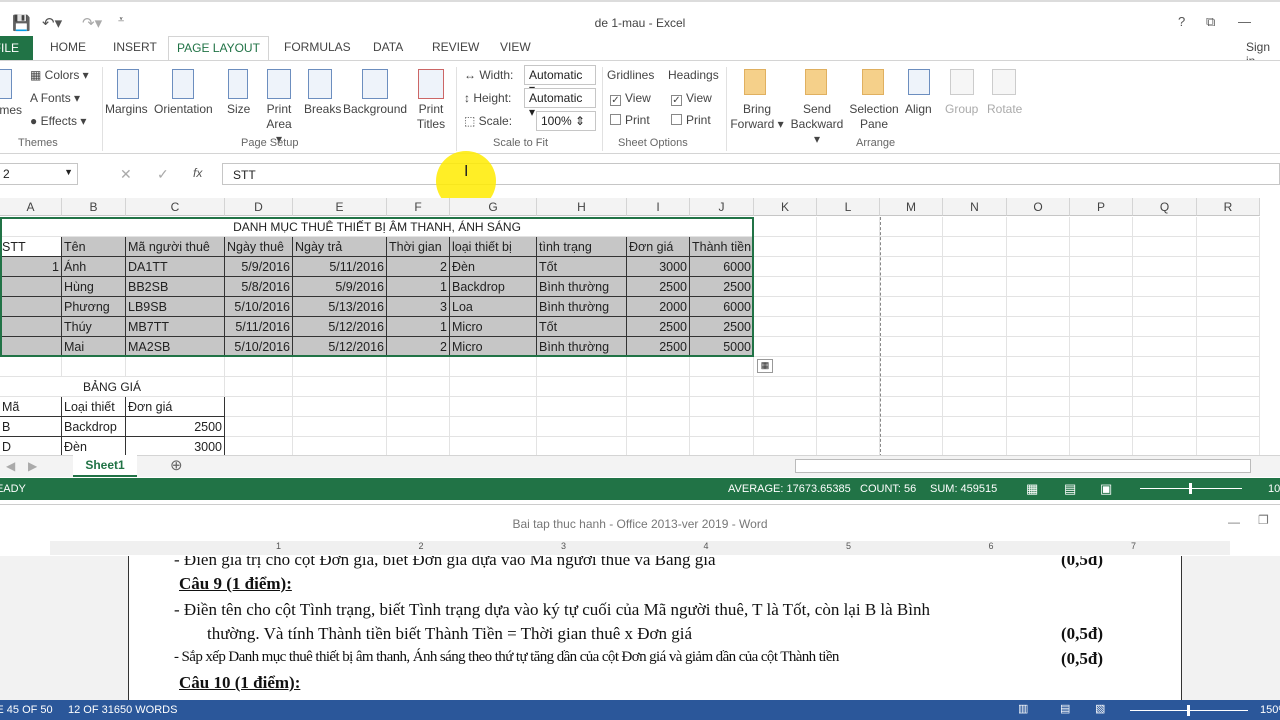  I want to click on tab-view: VIEW, so click(515, 47).